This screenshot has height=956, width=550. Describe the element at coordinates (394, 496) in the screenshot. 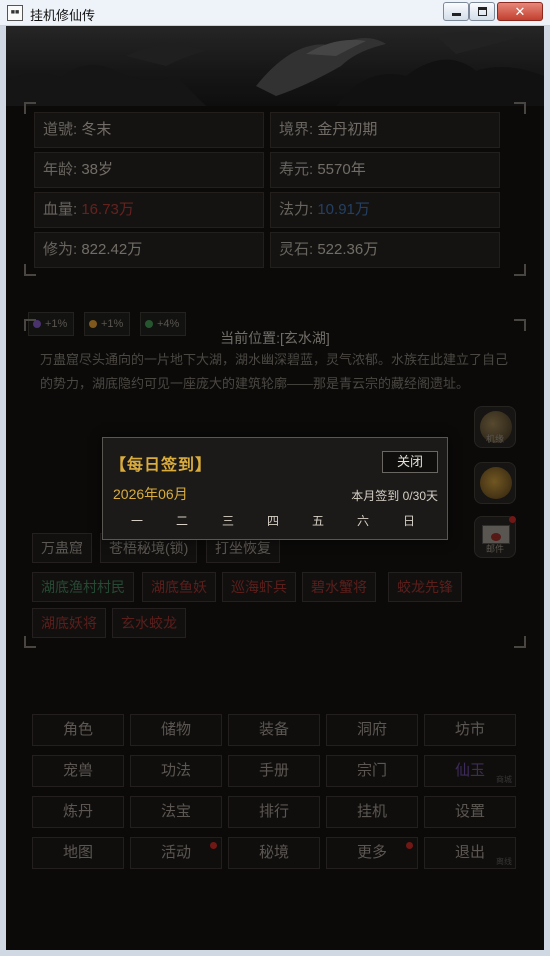

I see `dialog-progress: 本月签到 0/30天` at that location.